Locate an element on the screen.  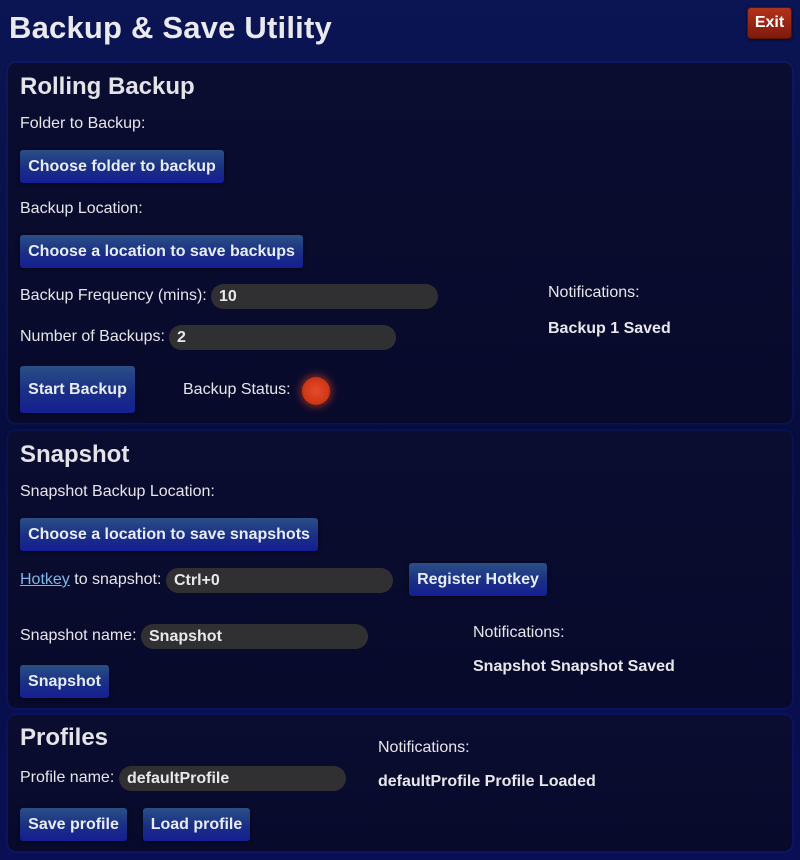
snapshot-name-label: Snapshot name: is located at coordinates (78, 635).